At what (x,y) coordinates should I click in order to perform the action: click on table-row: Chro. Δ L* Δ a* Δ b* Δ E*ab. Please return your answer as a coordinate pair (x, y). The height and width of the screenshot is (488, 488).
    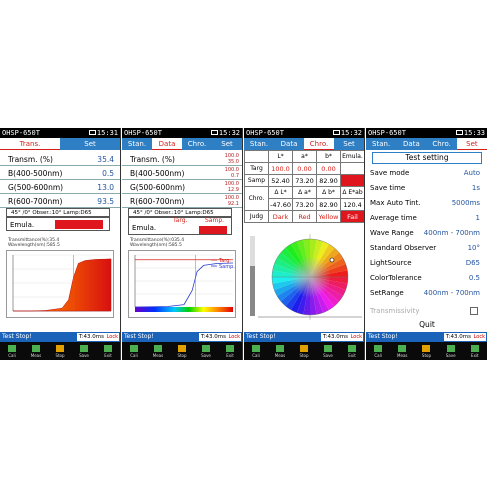
    Looking at the image, I should click on (304, 198).